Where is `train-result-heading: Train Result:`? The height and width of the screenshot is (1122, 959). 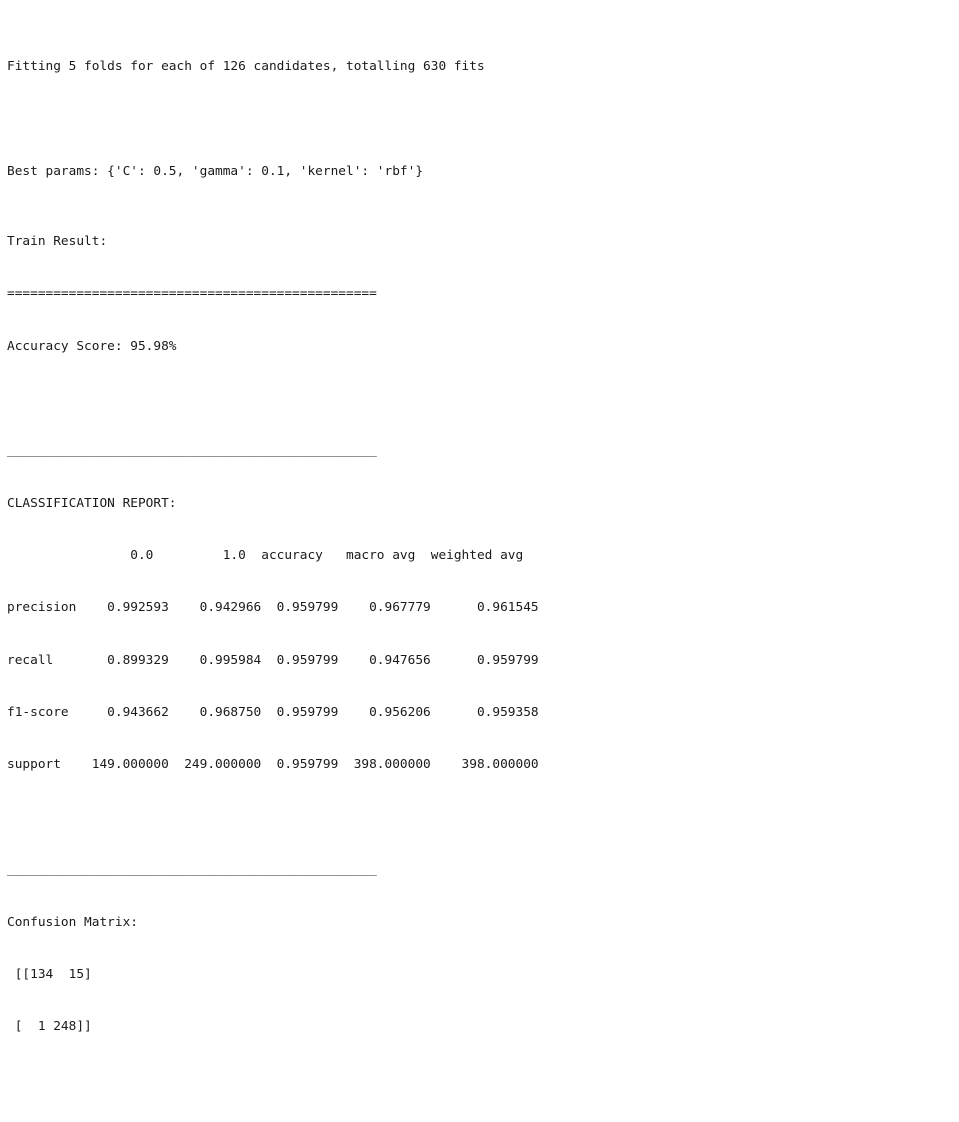
train-result-heading: Train Result: is located at coordinates (57, 241).